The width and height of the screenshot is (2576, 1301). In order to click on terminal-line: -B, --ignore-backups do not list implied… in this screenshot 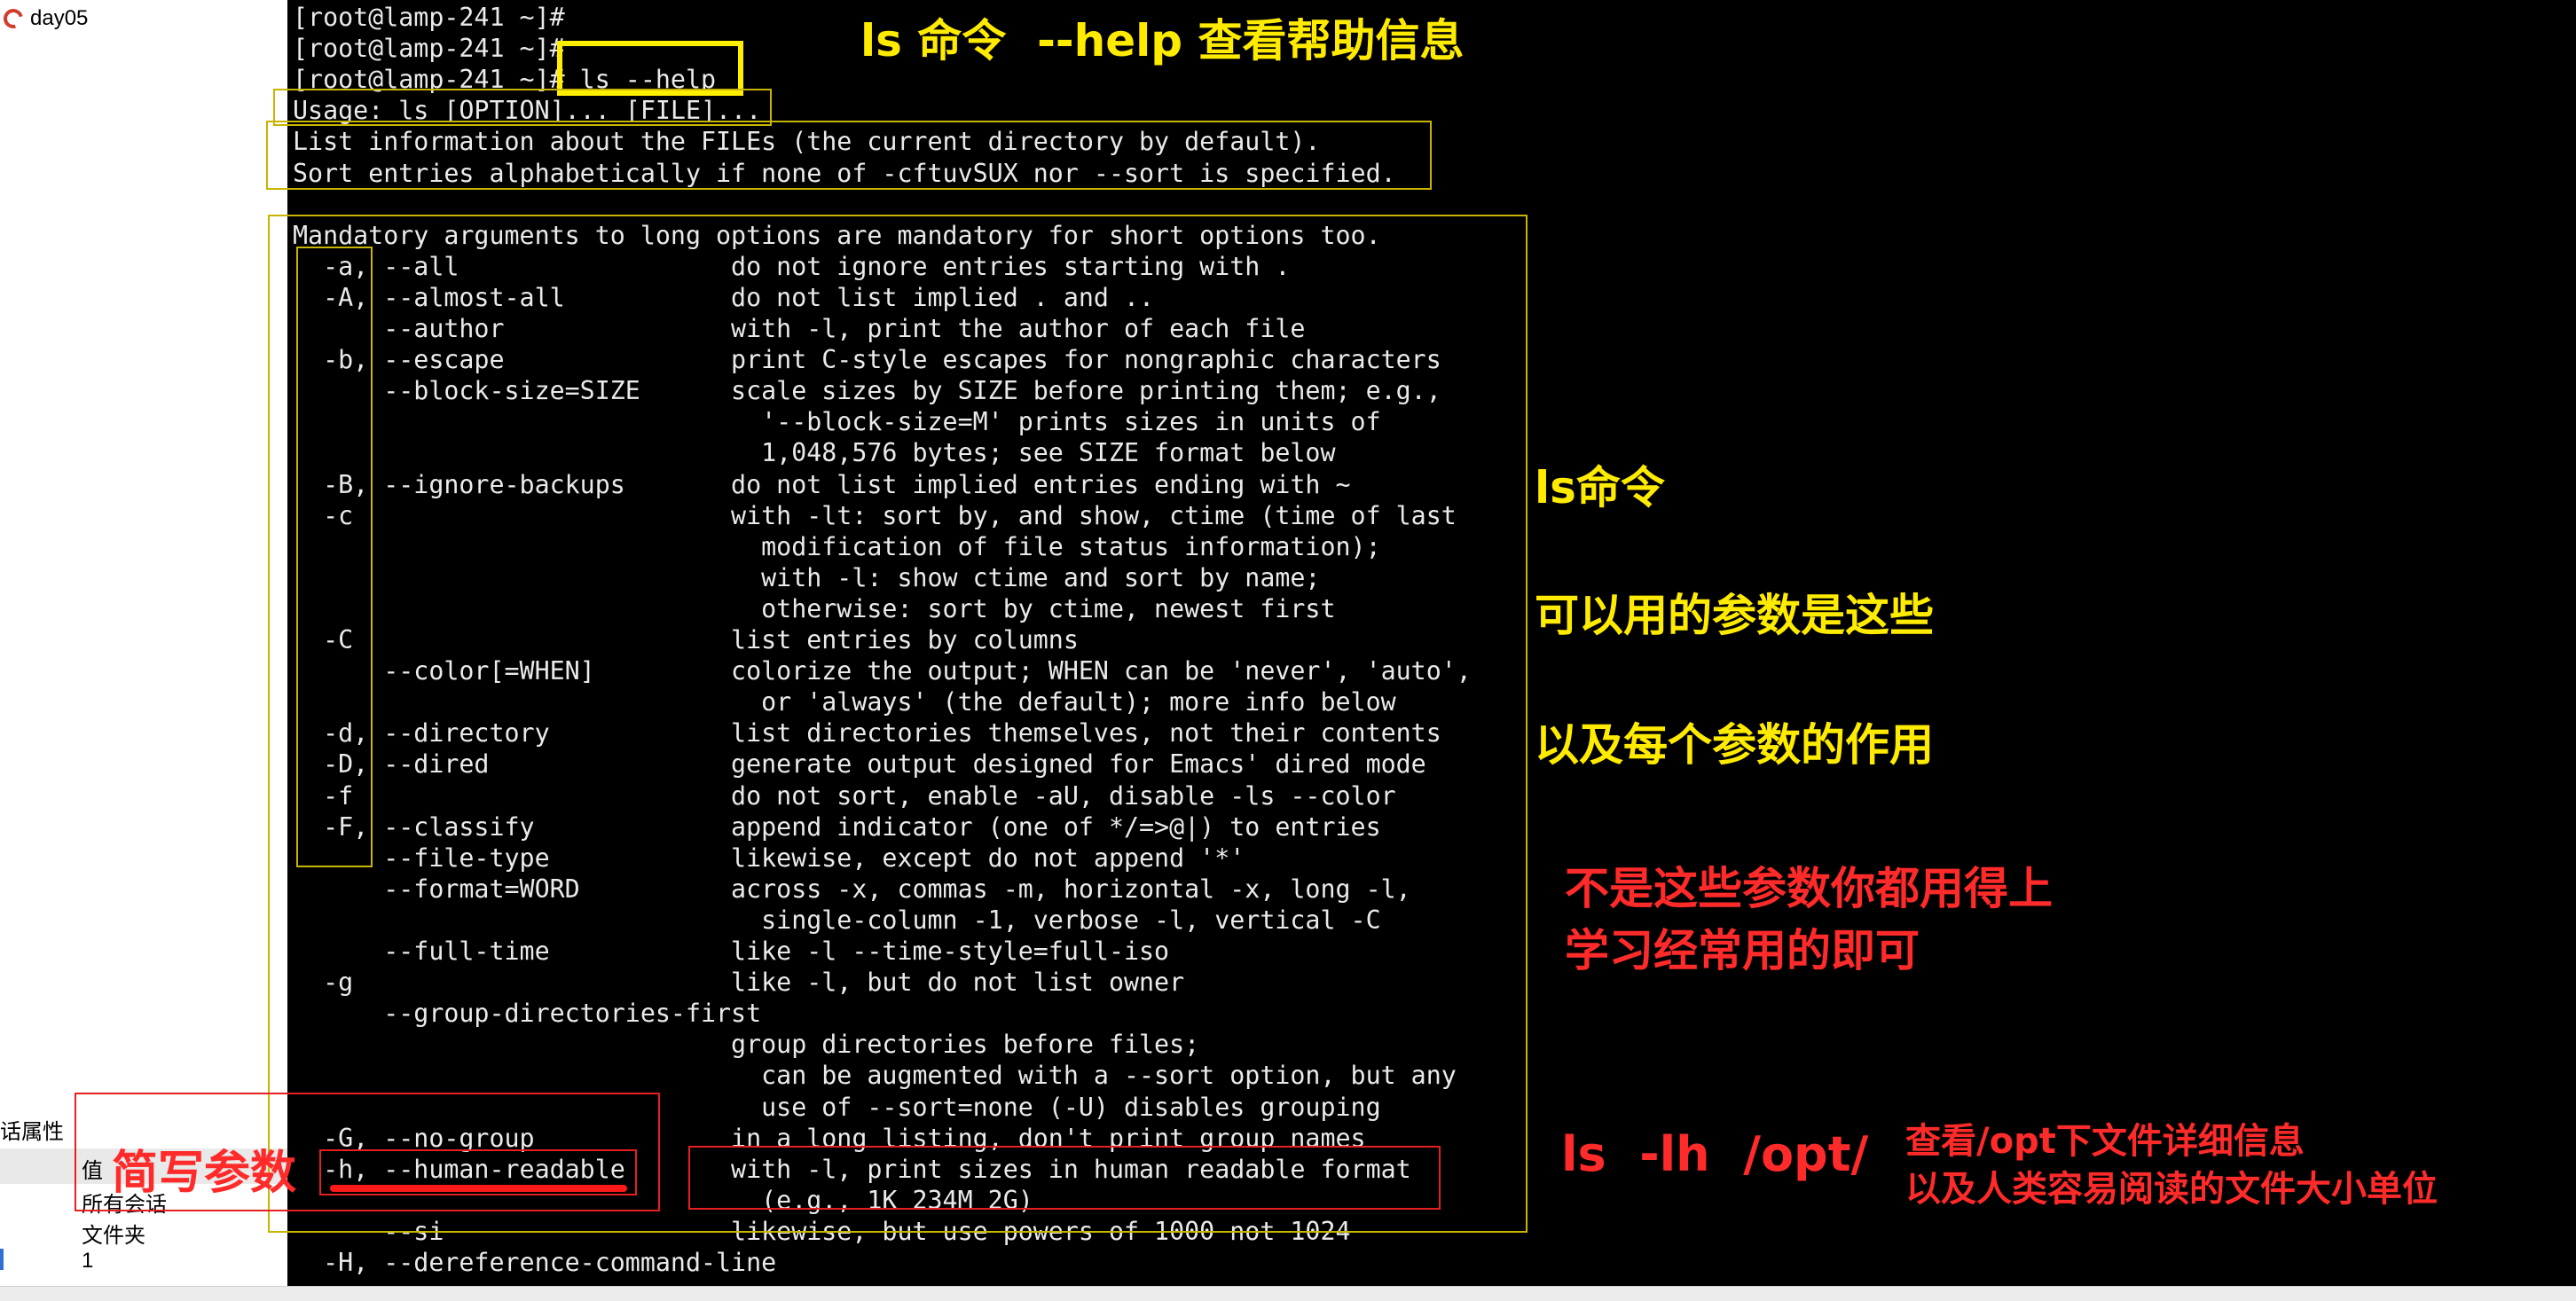, I will do `click(822, 484)`.